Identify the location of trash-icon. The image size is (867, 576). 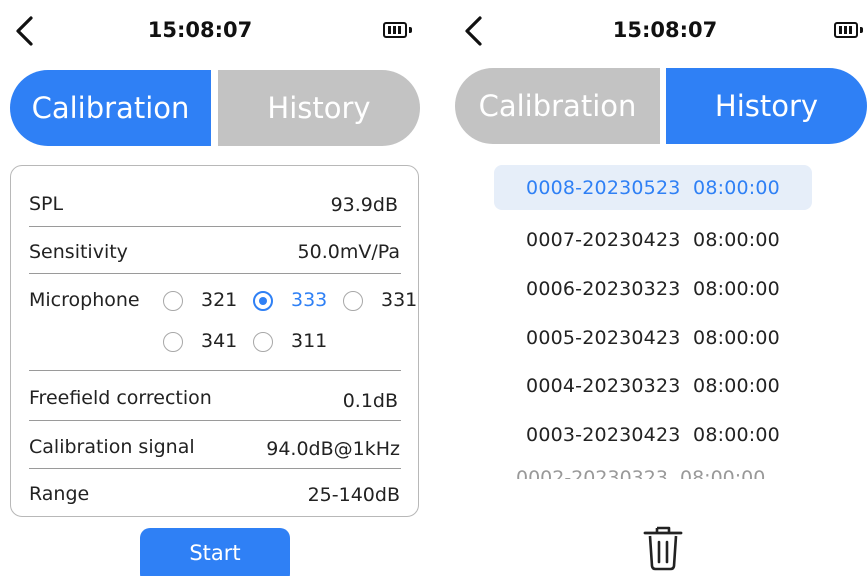
(663, 548).